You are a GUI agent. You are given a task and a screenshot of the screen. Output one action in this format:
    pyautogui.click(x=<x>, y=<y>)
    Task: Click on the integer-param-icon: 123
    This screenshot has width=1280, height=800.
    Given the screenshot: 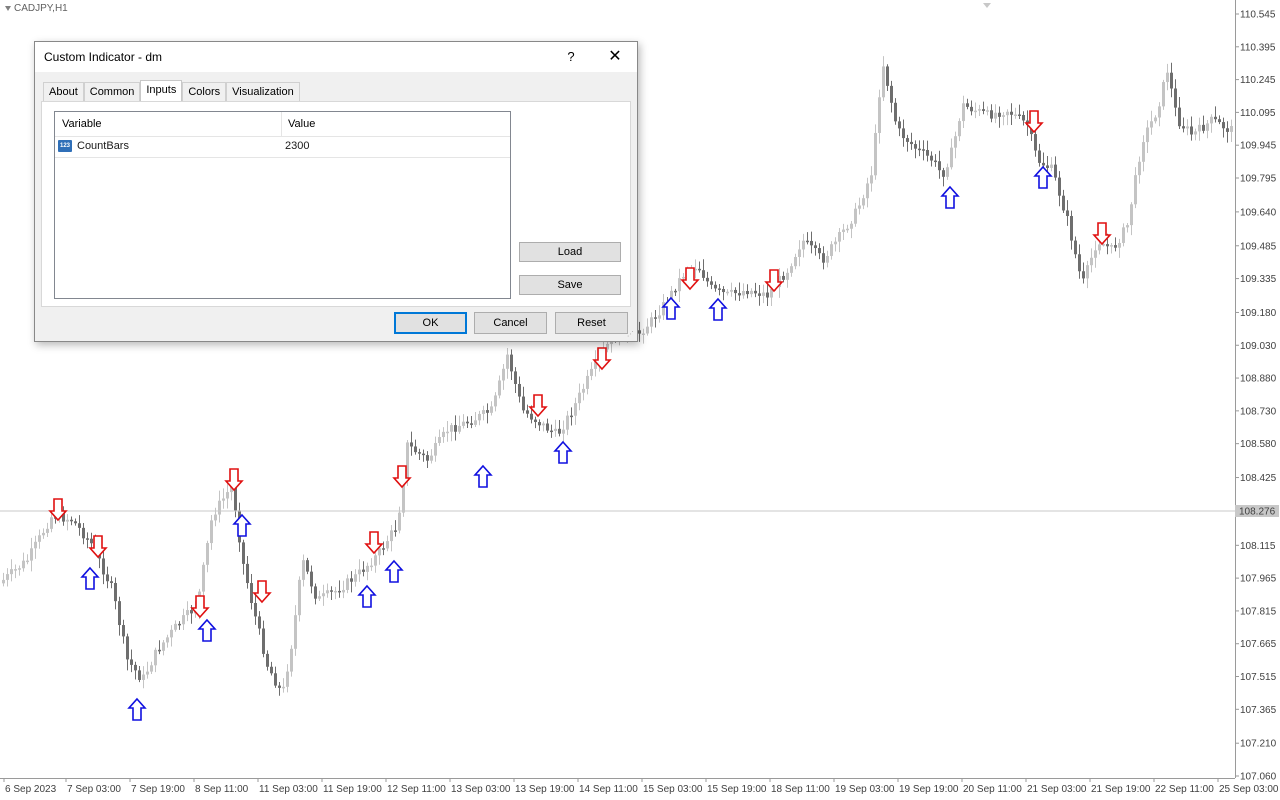 What is the action you would take?
    pyautogui.click(x=65, y=146)
    